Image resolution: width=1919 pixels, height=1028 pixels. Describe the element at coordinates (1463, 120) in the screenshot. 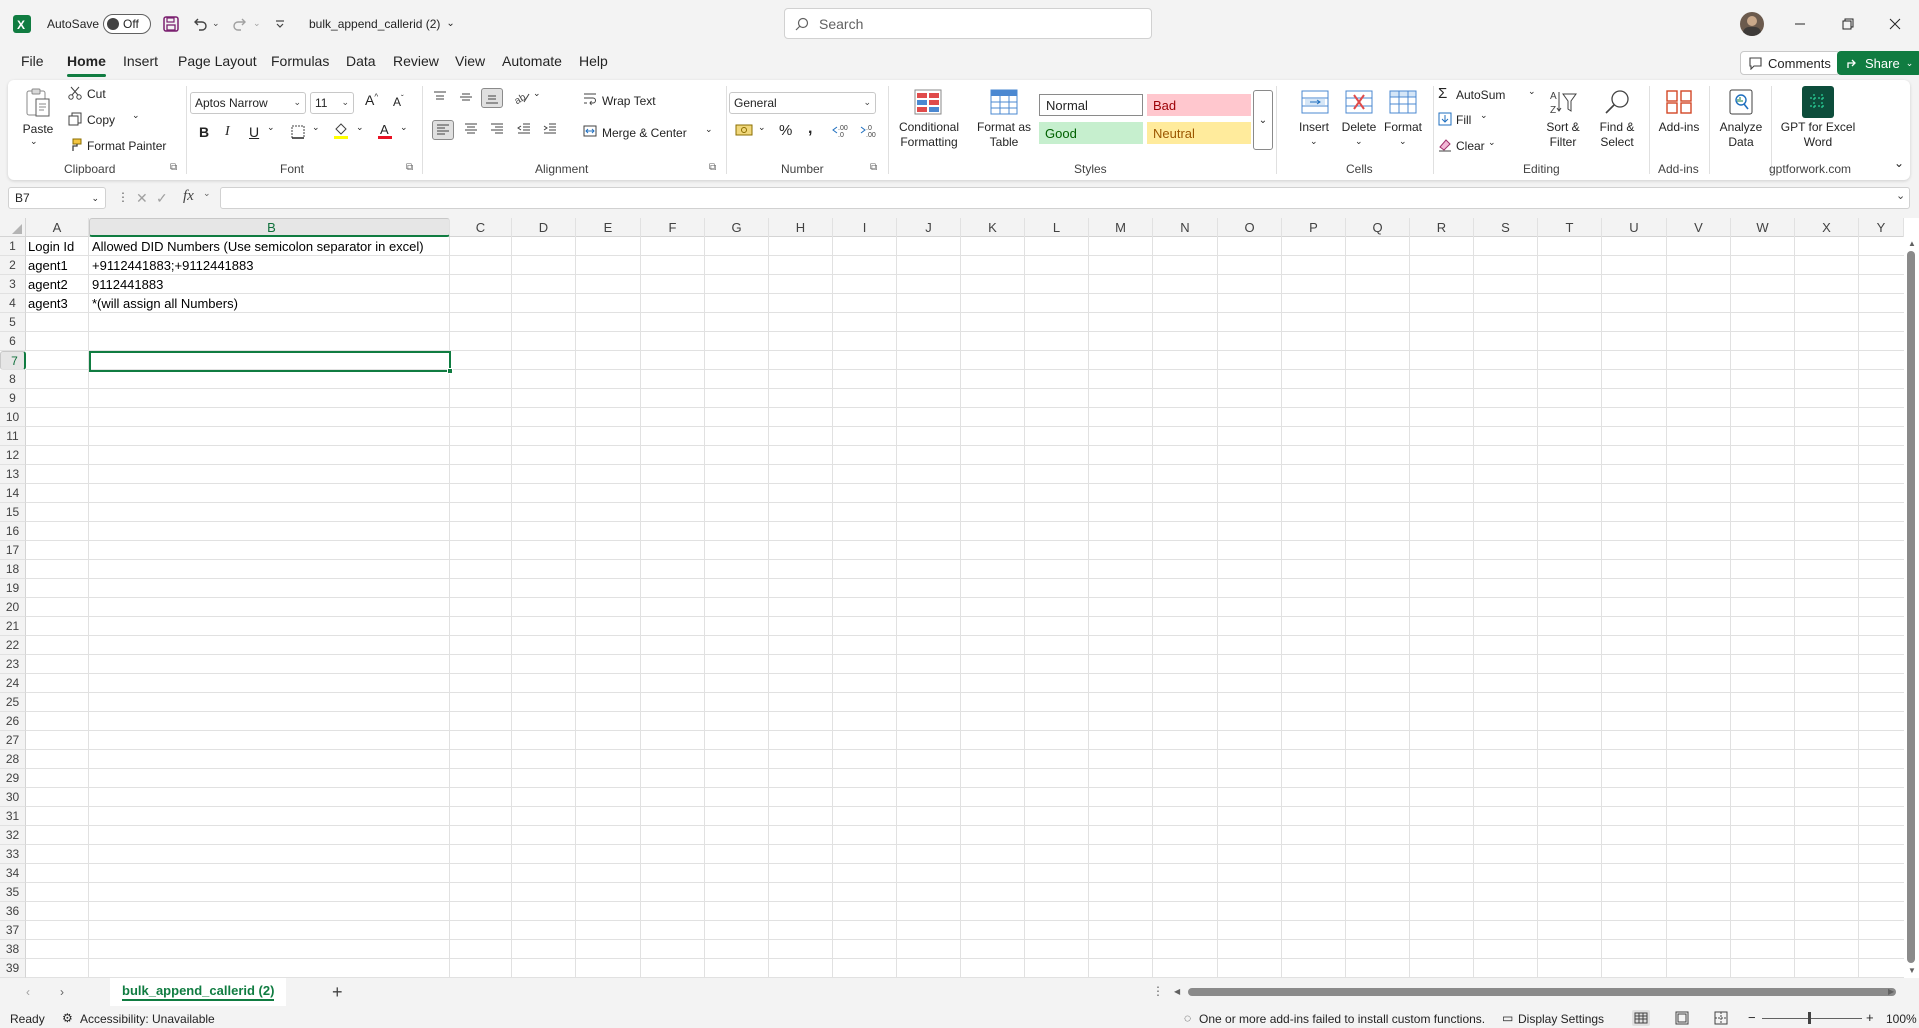

I see `fill-label: Fill` at that location.